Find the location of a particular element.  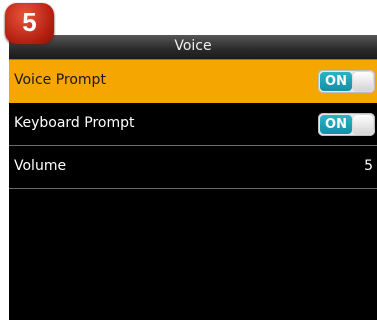

title-bar: Voice is located at coordinates (193, 47).